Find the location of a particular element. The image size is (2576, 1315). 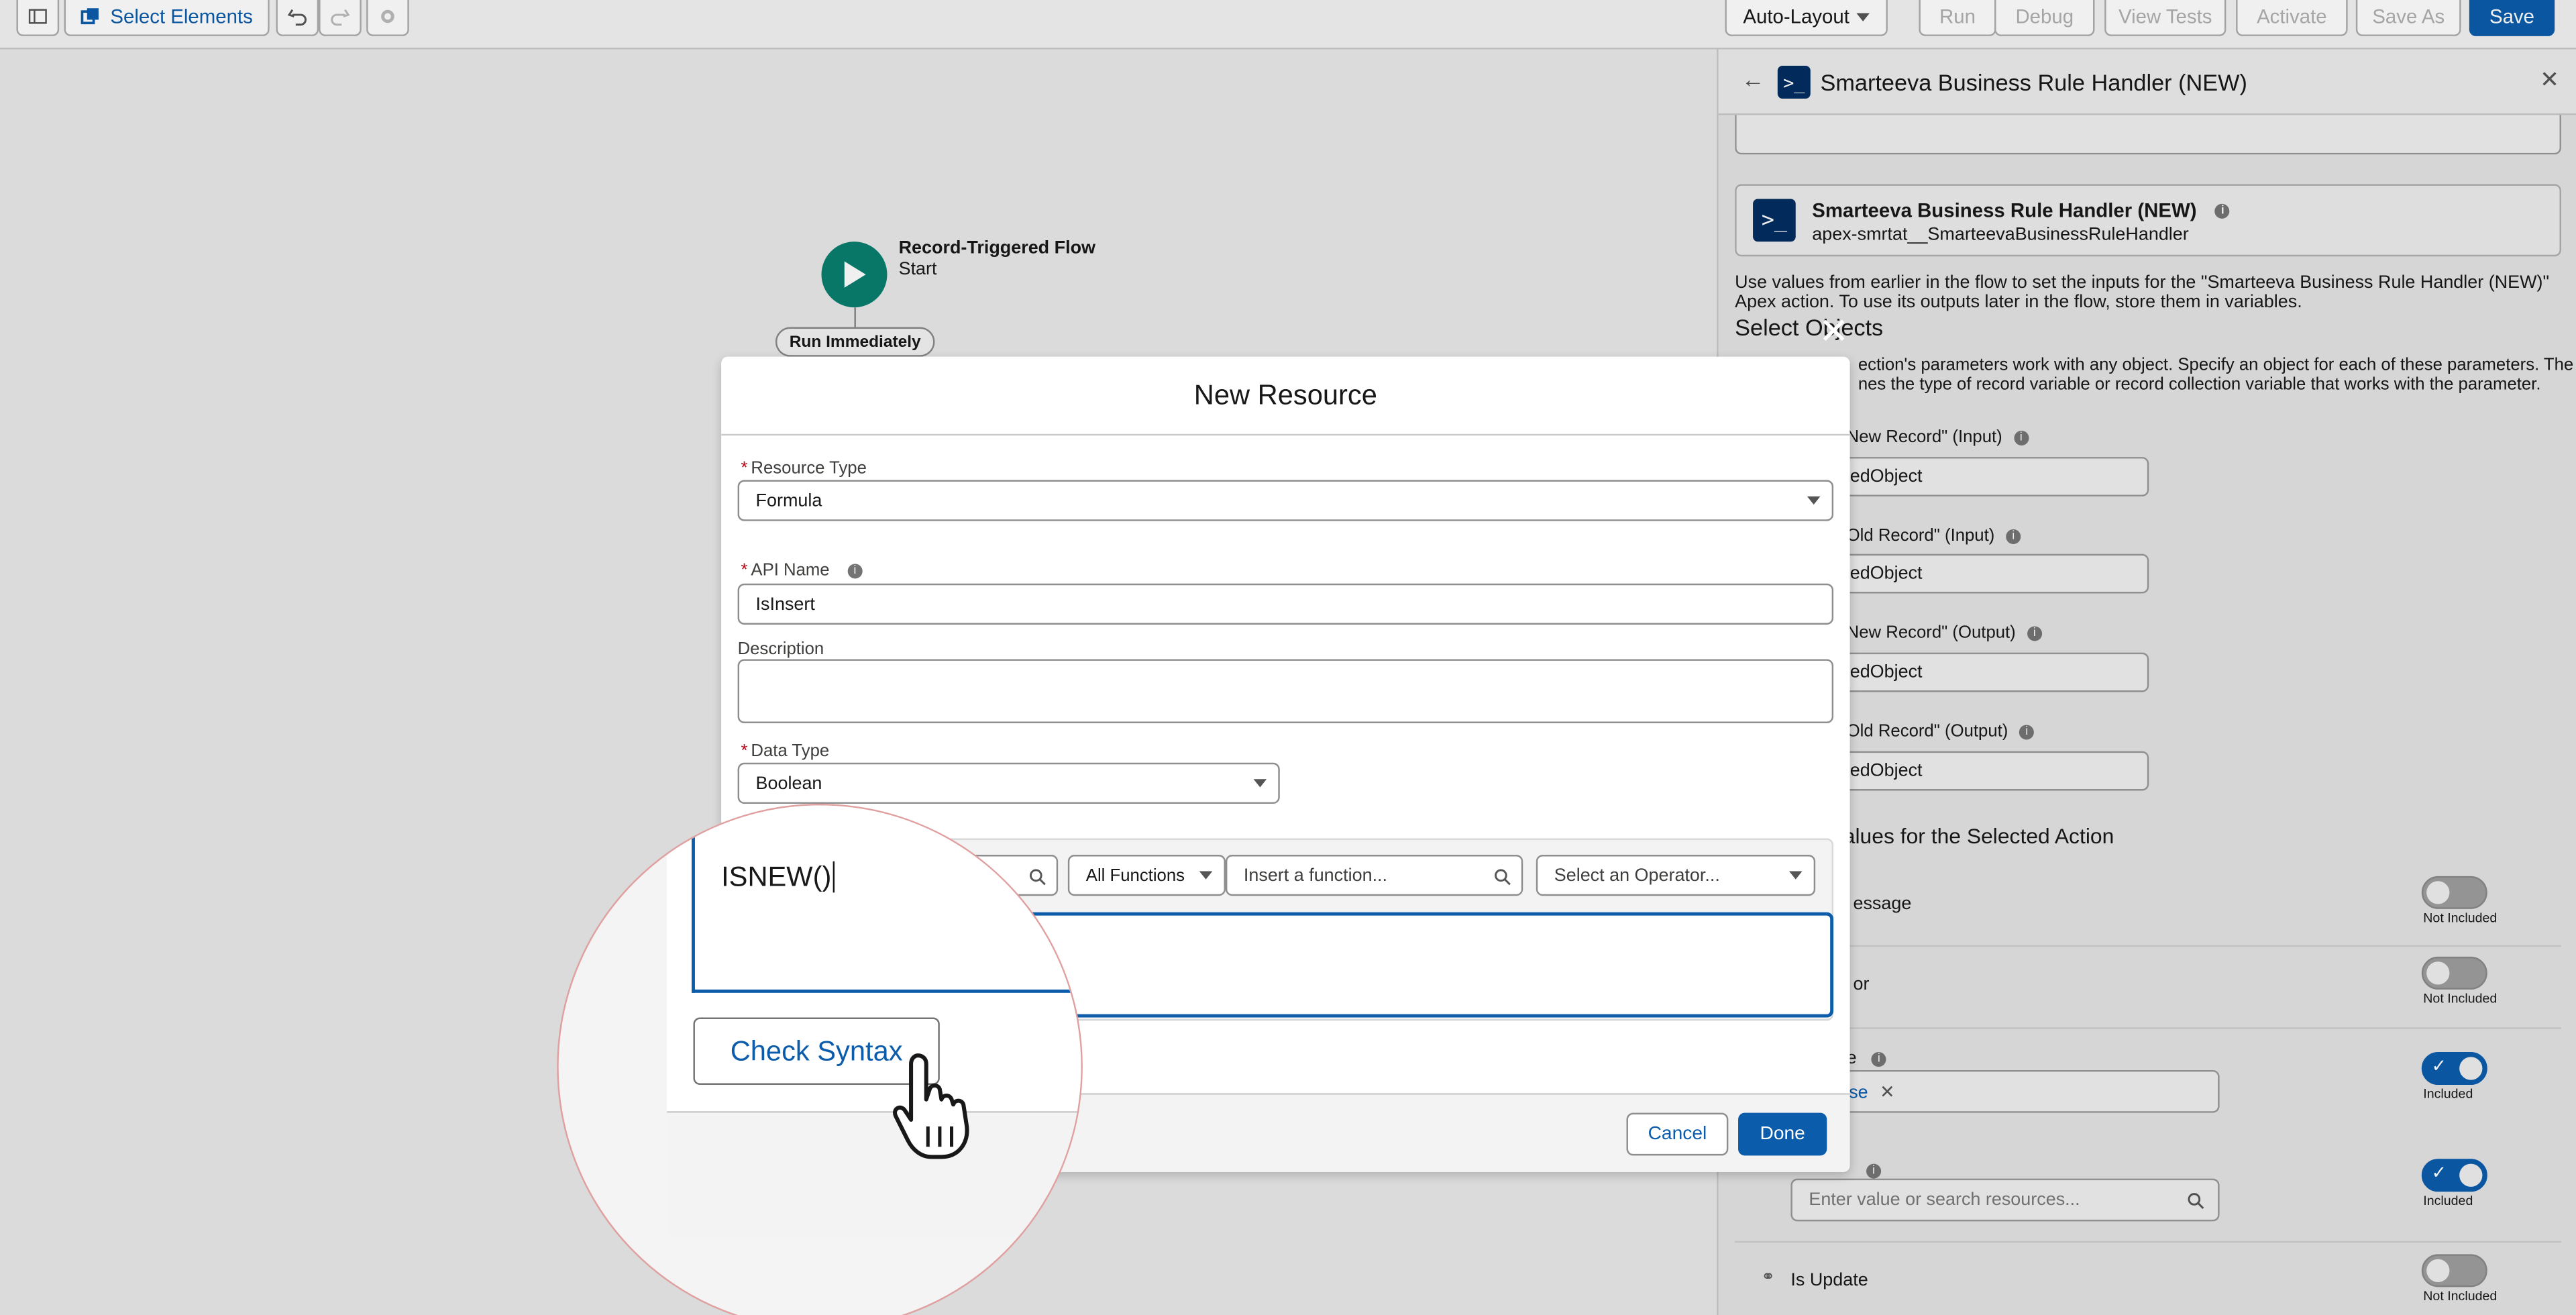

modal-title: New Resource is located at coordinates (1285, 396).